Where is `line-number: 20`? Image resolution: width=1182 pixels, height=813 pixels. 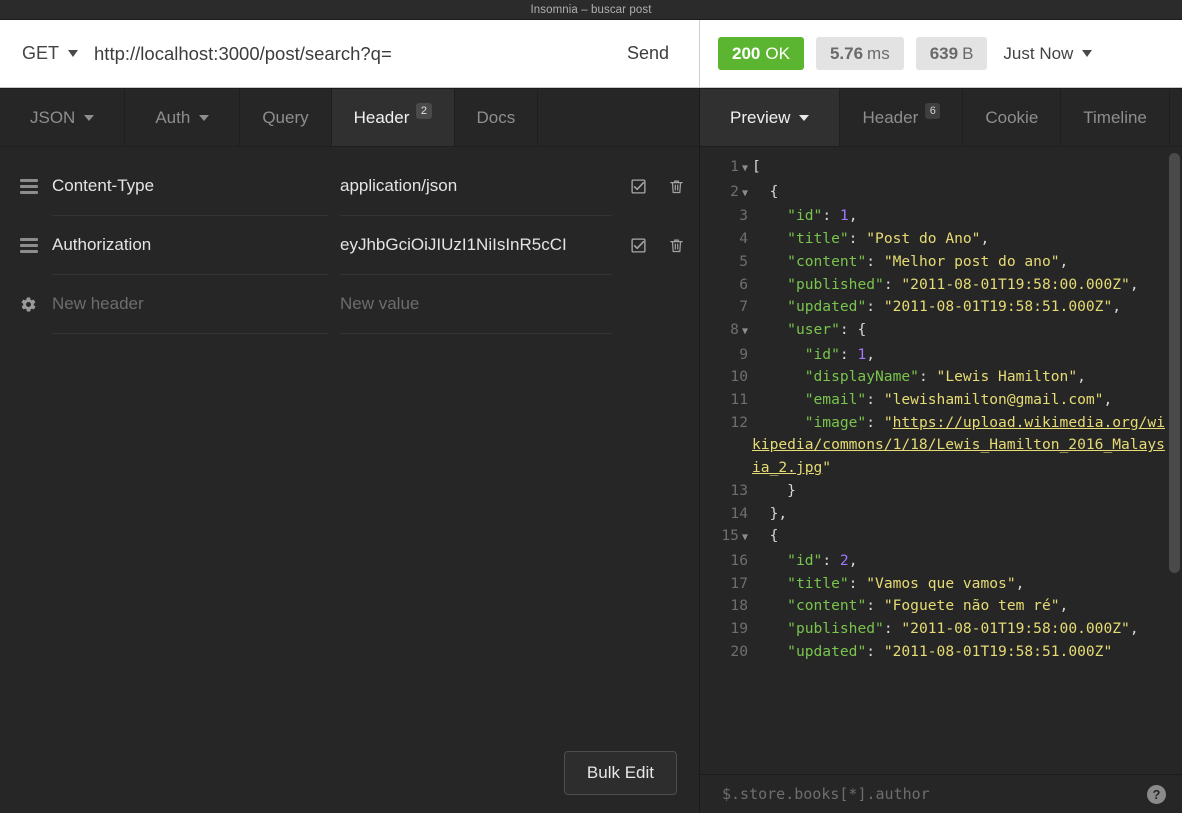
line-number: 20 is located at coordinates (739, 651).